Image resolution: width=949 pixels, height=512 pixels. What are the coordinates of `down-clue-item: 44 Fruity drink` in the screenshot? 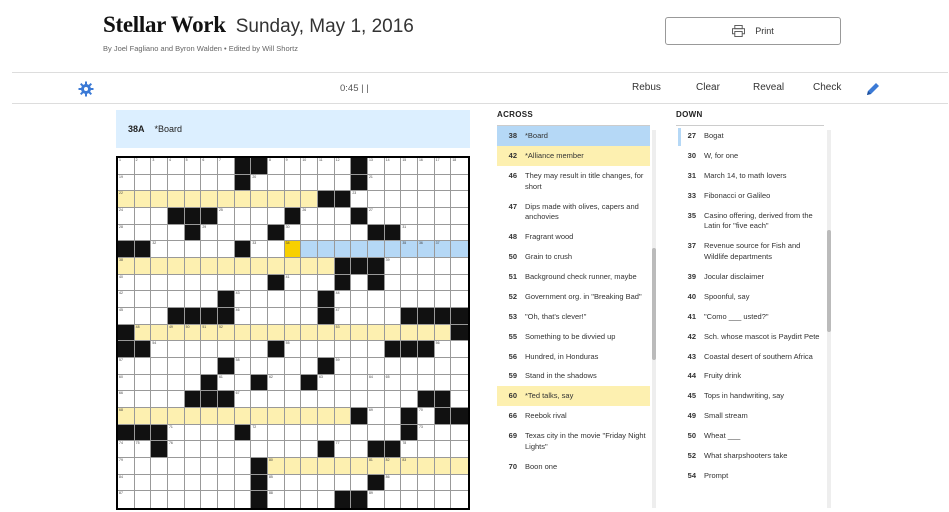 It's located at (750, 376).